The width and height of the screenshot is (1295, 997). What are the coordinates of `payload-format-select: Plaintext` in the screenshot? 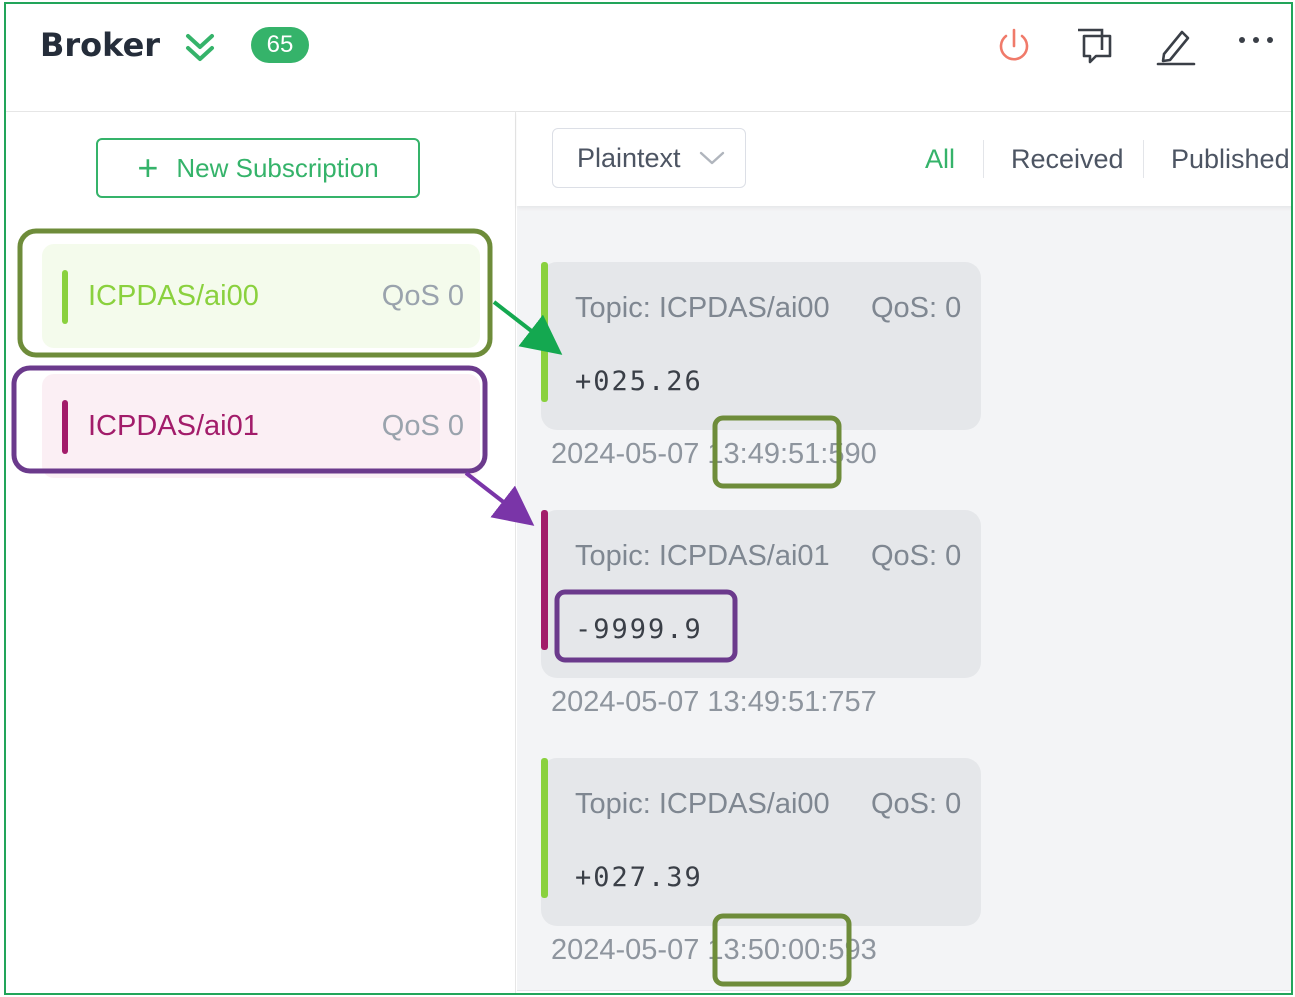 It's located at (649, 158).